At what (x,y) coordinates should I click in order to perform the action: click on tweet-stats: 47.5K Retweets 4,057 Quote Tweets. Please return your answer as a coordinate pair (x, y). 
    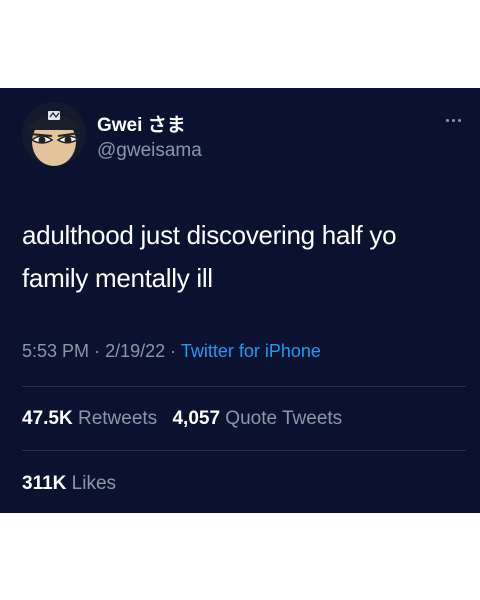
    Looking at the image, I should click on (187, 419).